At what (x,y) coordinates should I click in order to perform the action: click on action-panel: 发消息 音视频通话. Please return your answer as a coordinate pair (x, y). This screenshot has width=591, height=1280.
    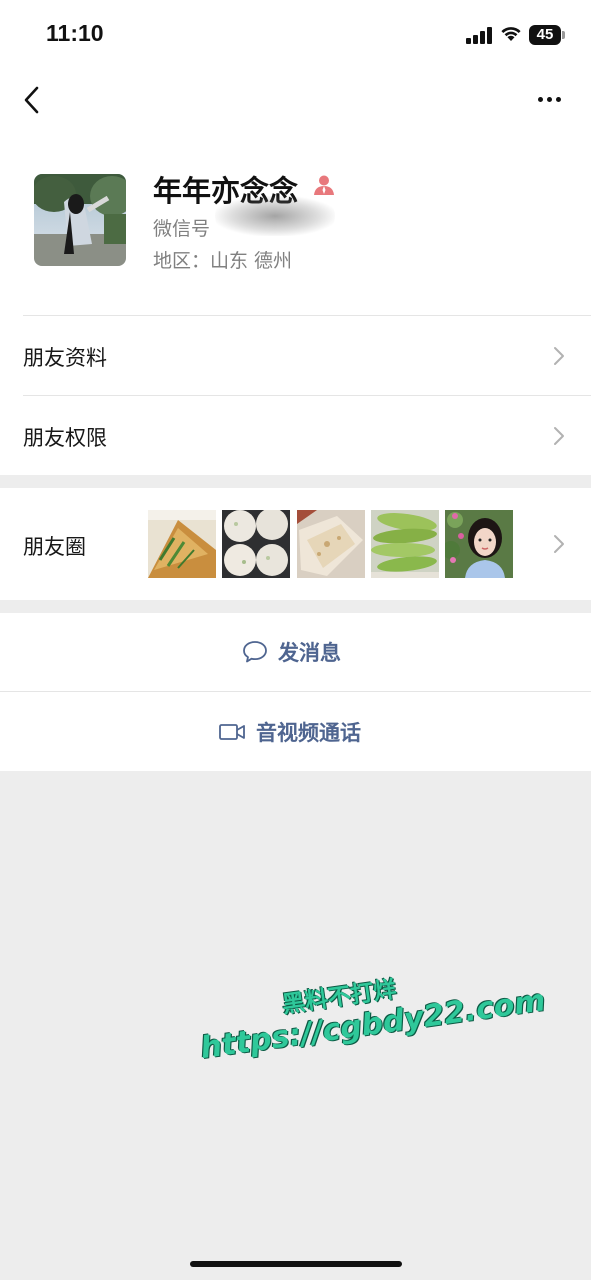
    Looking at the image, I should click on (295, 692).